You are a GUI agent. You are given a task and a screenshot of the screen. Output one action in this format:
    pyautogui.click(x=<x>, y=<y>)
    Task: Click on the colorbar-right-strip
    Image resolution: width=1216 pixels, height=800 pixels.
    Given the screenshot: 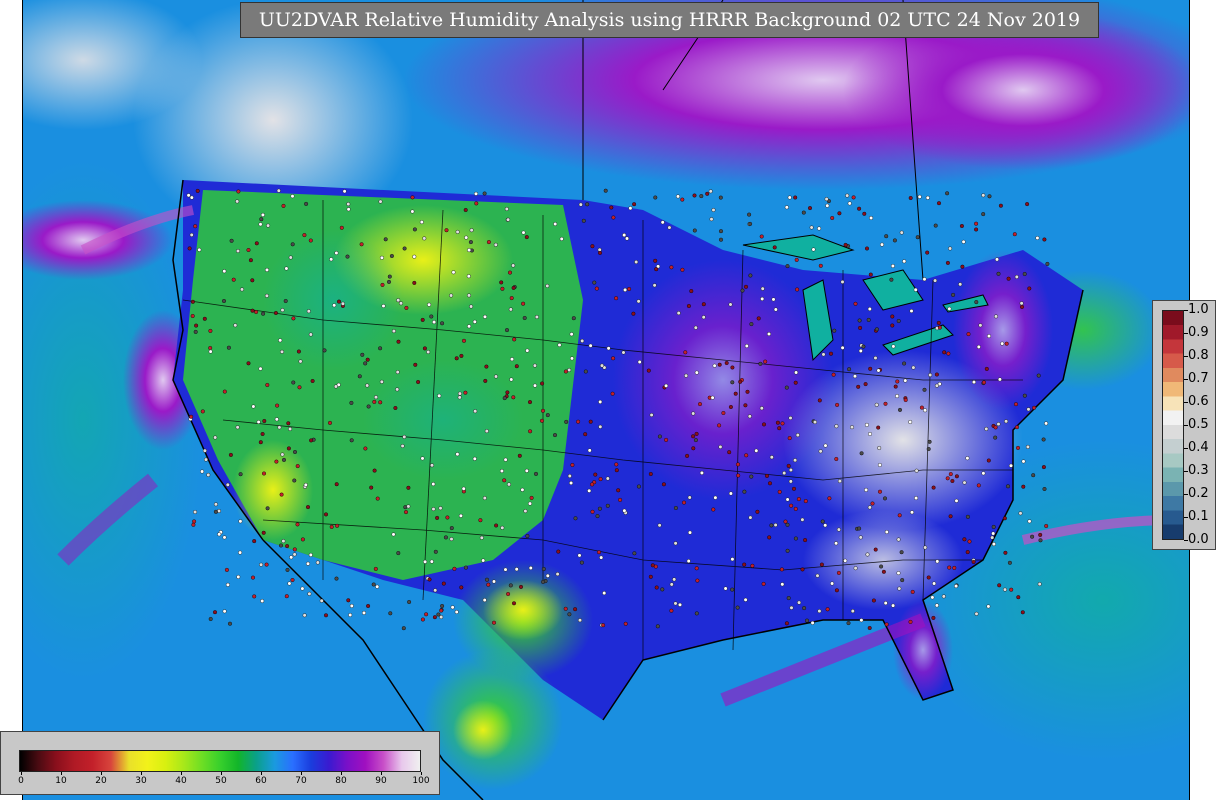 What is the action you would take?
    pyautogui.click(x=1173, y=425)
    